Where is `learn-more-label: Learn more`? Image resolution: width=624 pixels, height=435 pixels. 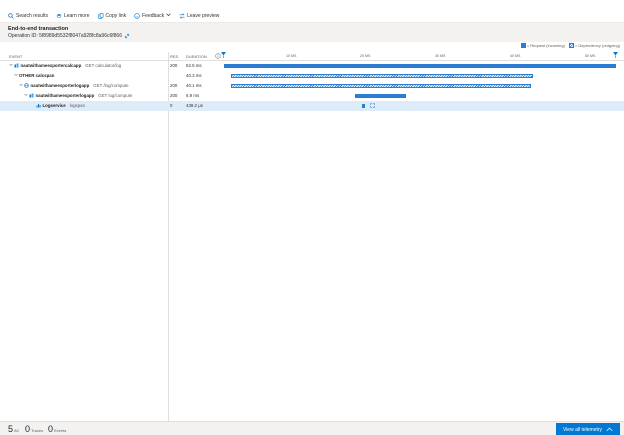 learn-more-label: Learn more is located at coordinates (76, 16).